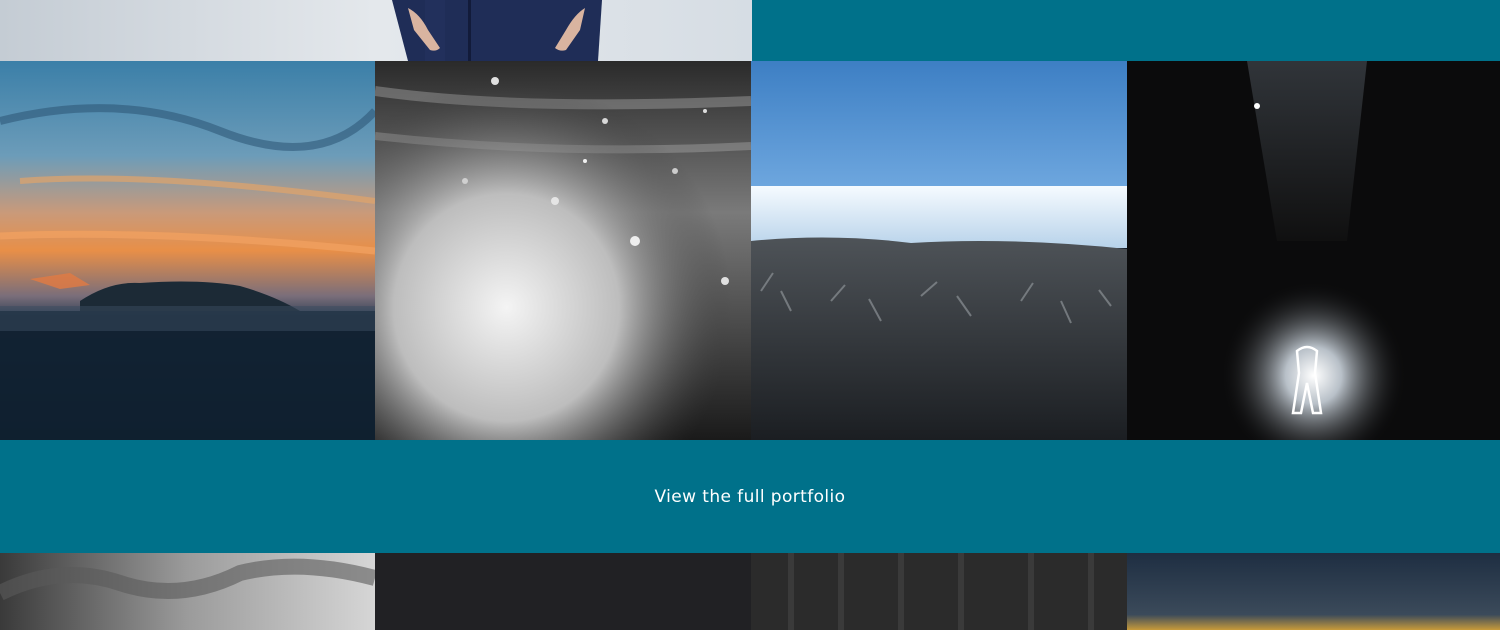 Image resolution: width=1500 pixels, height=630 pixels. Describe the element at coordinates (1313, 250) in the screenshot. I see `light-figure-forest-photo` at that location.